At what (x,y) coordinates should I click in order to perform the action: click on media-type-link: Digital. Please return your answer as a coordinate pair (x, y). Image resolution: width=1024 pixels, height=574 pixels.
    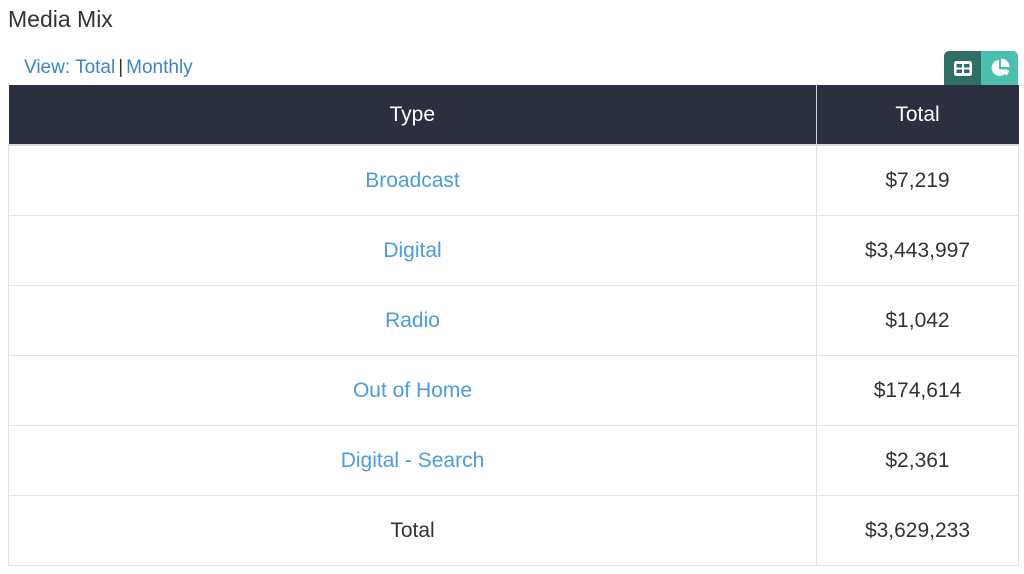
    Looking at the image, I should click on (412, 250).